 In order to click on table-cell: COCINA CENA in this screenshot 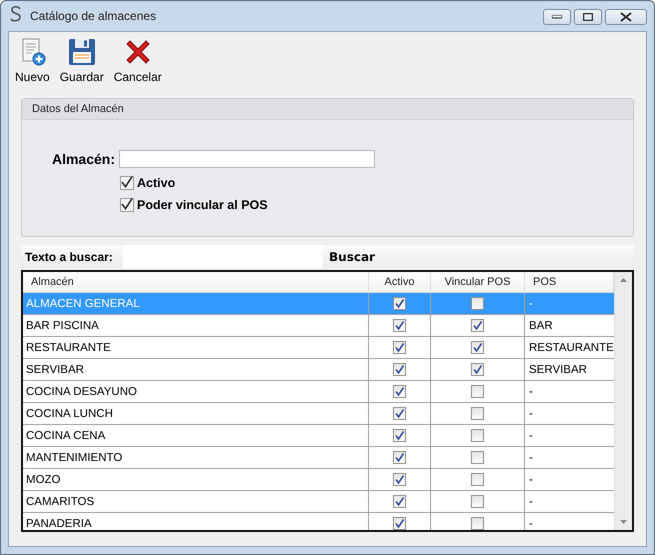, I will do `click(196, 435)`.